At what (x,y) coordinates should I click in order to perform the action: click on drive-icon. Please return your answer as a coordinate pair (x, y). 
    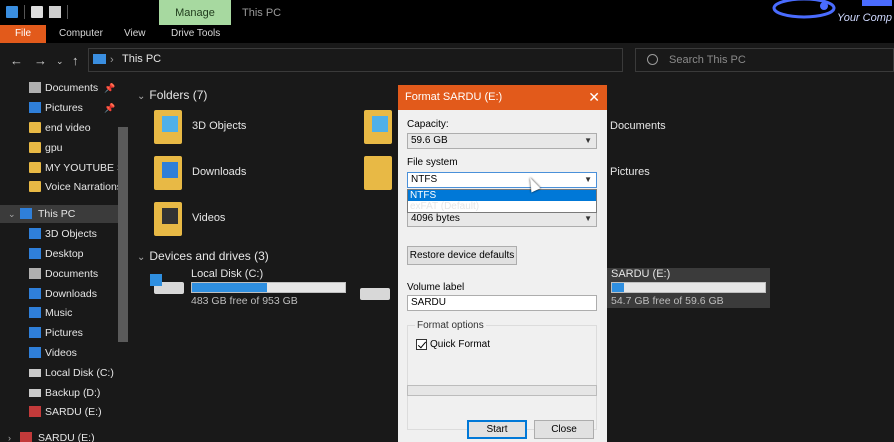
    Looking at the image, I should click on (35, 373).